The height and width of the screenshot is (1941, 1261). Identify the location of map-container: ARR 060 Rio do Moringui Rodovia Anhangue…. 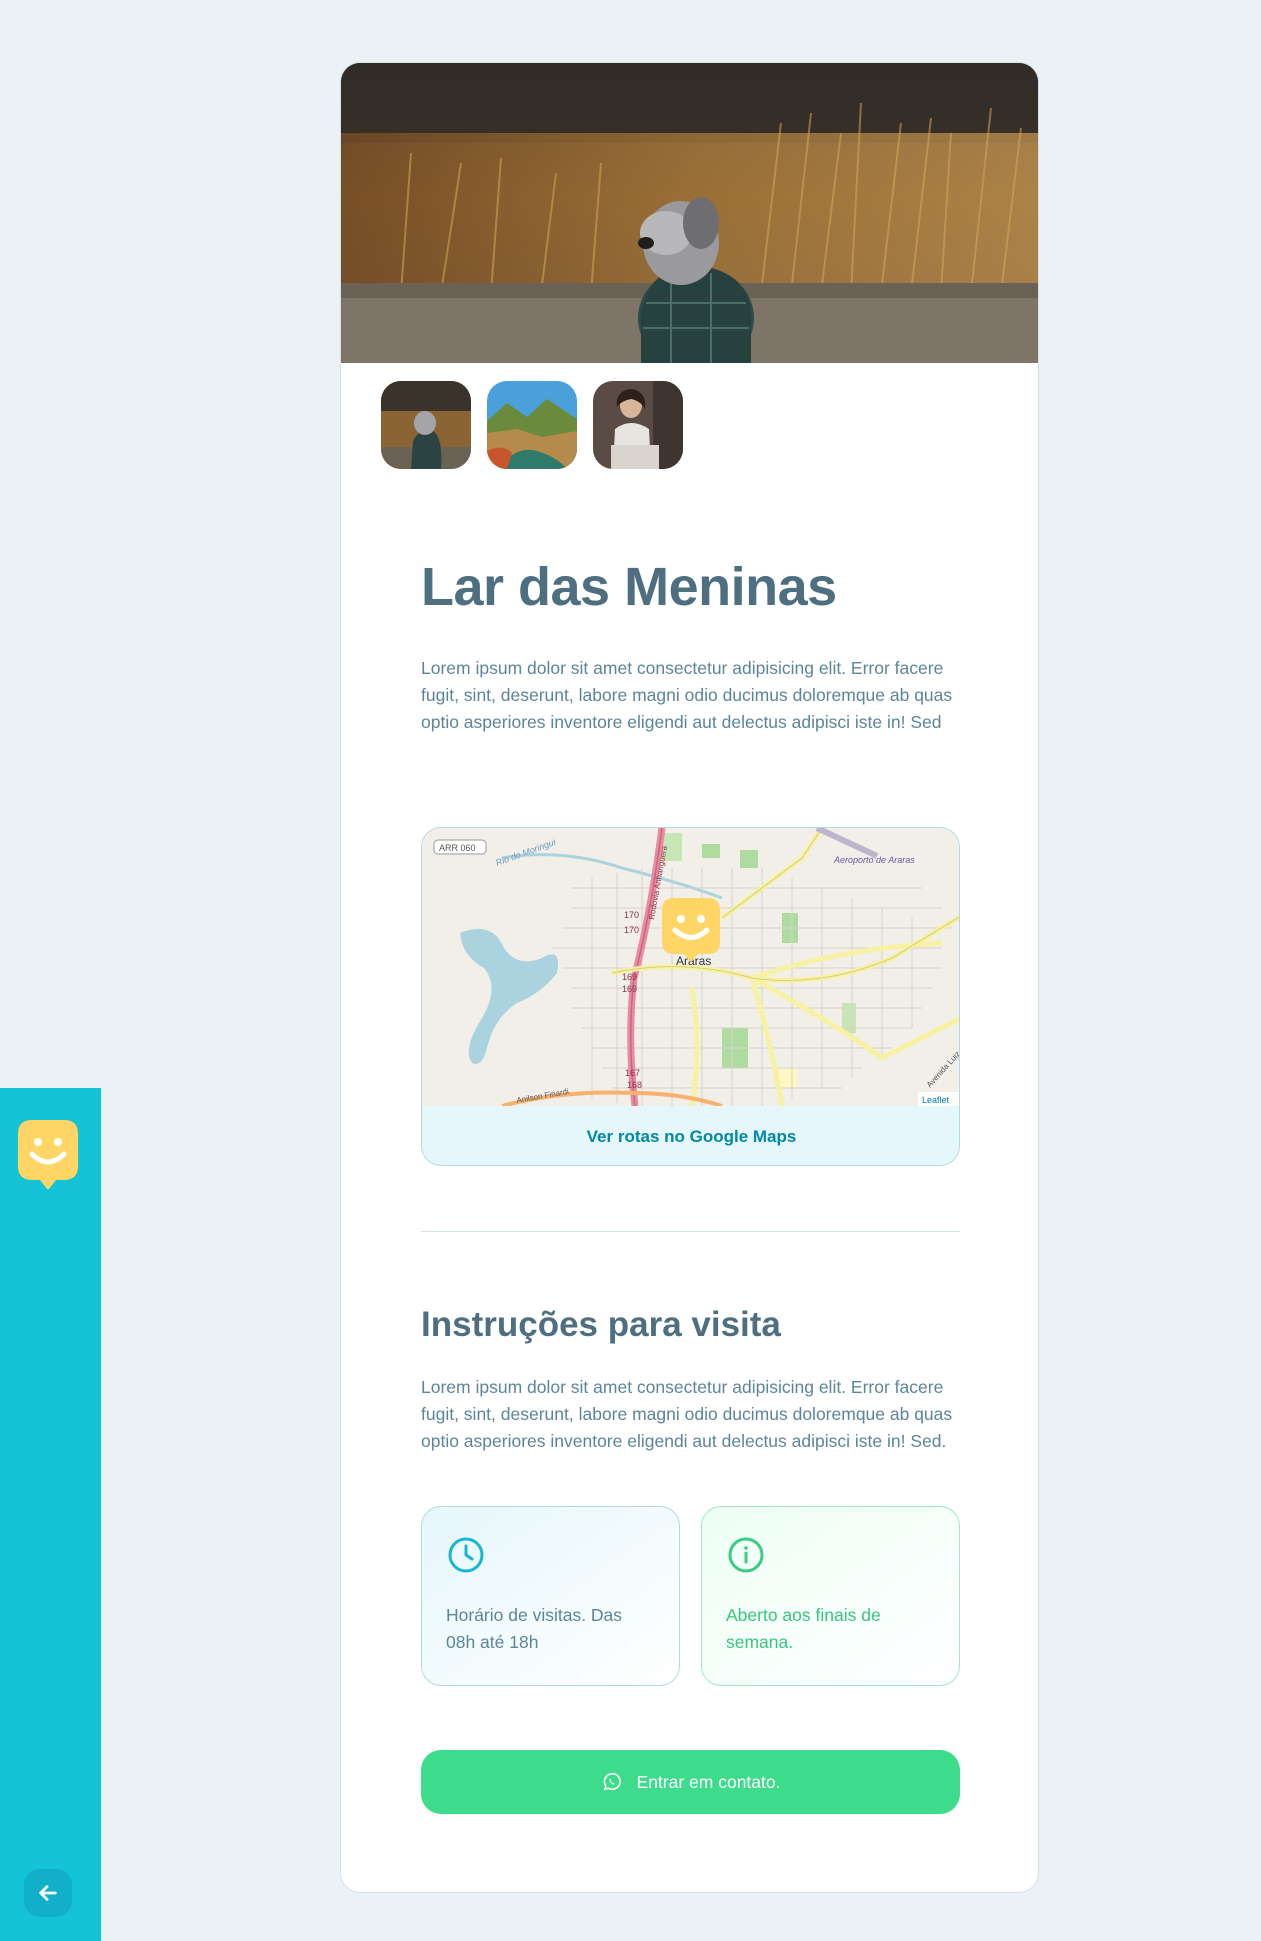
(690, 996).